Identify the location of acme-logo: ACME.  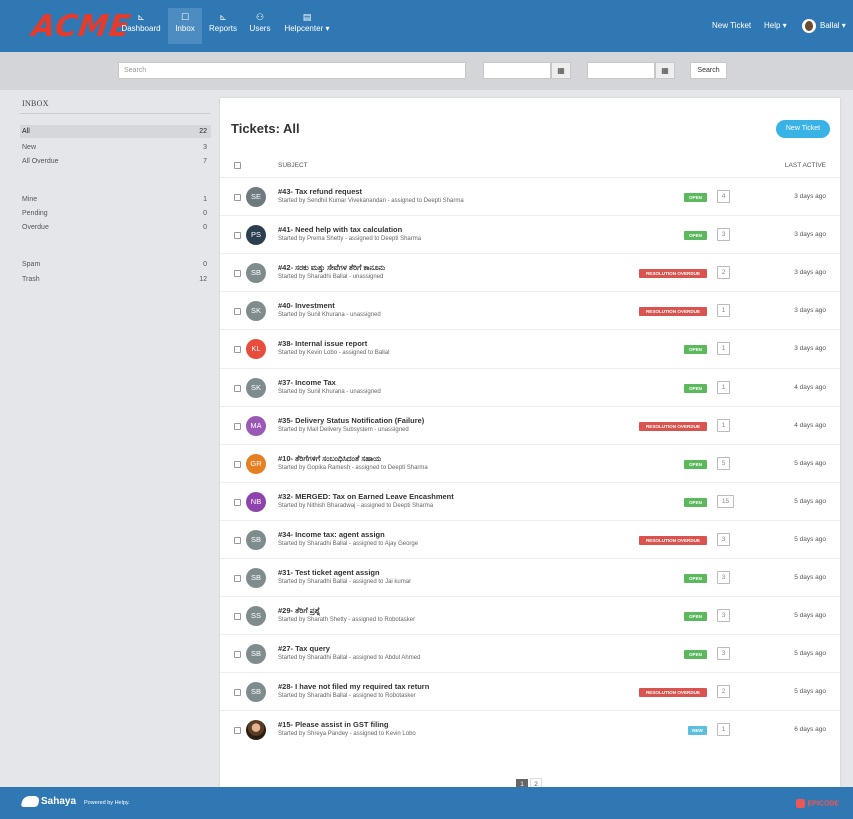
(82, 26).